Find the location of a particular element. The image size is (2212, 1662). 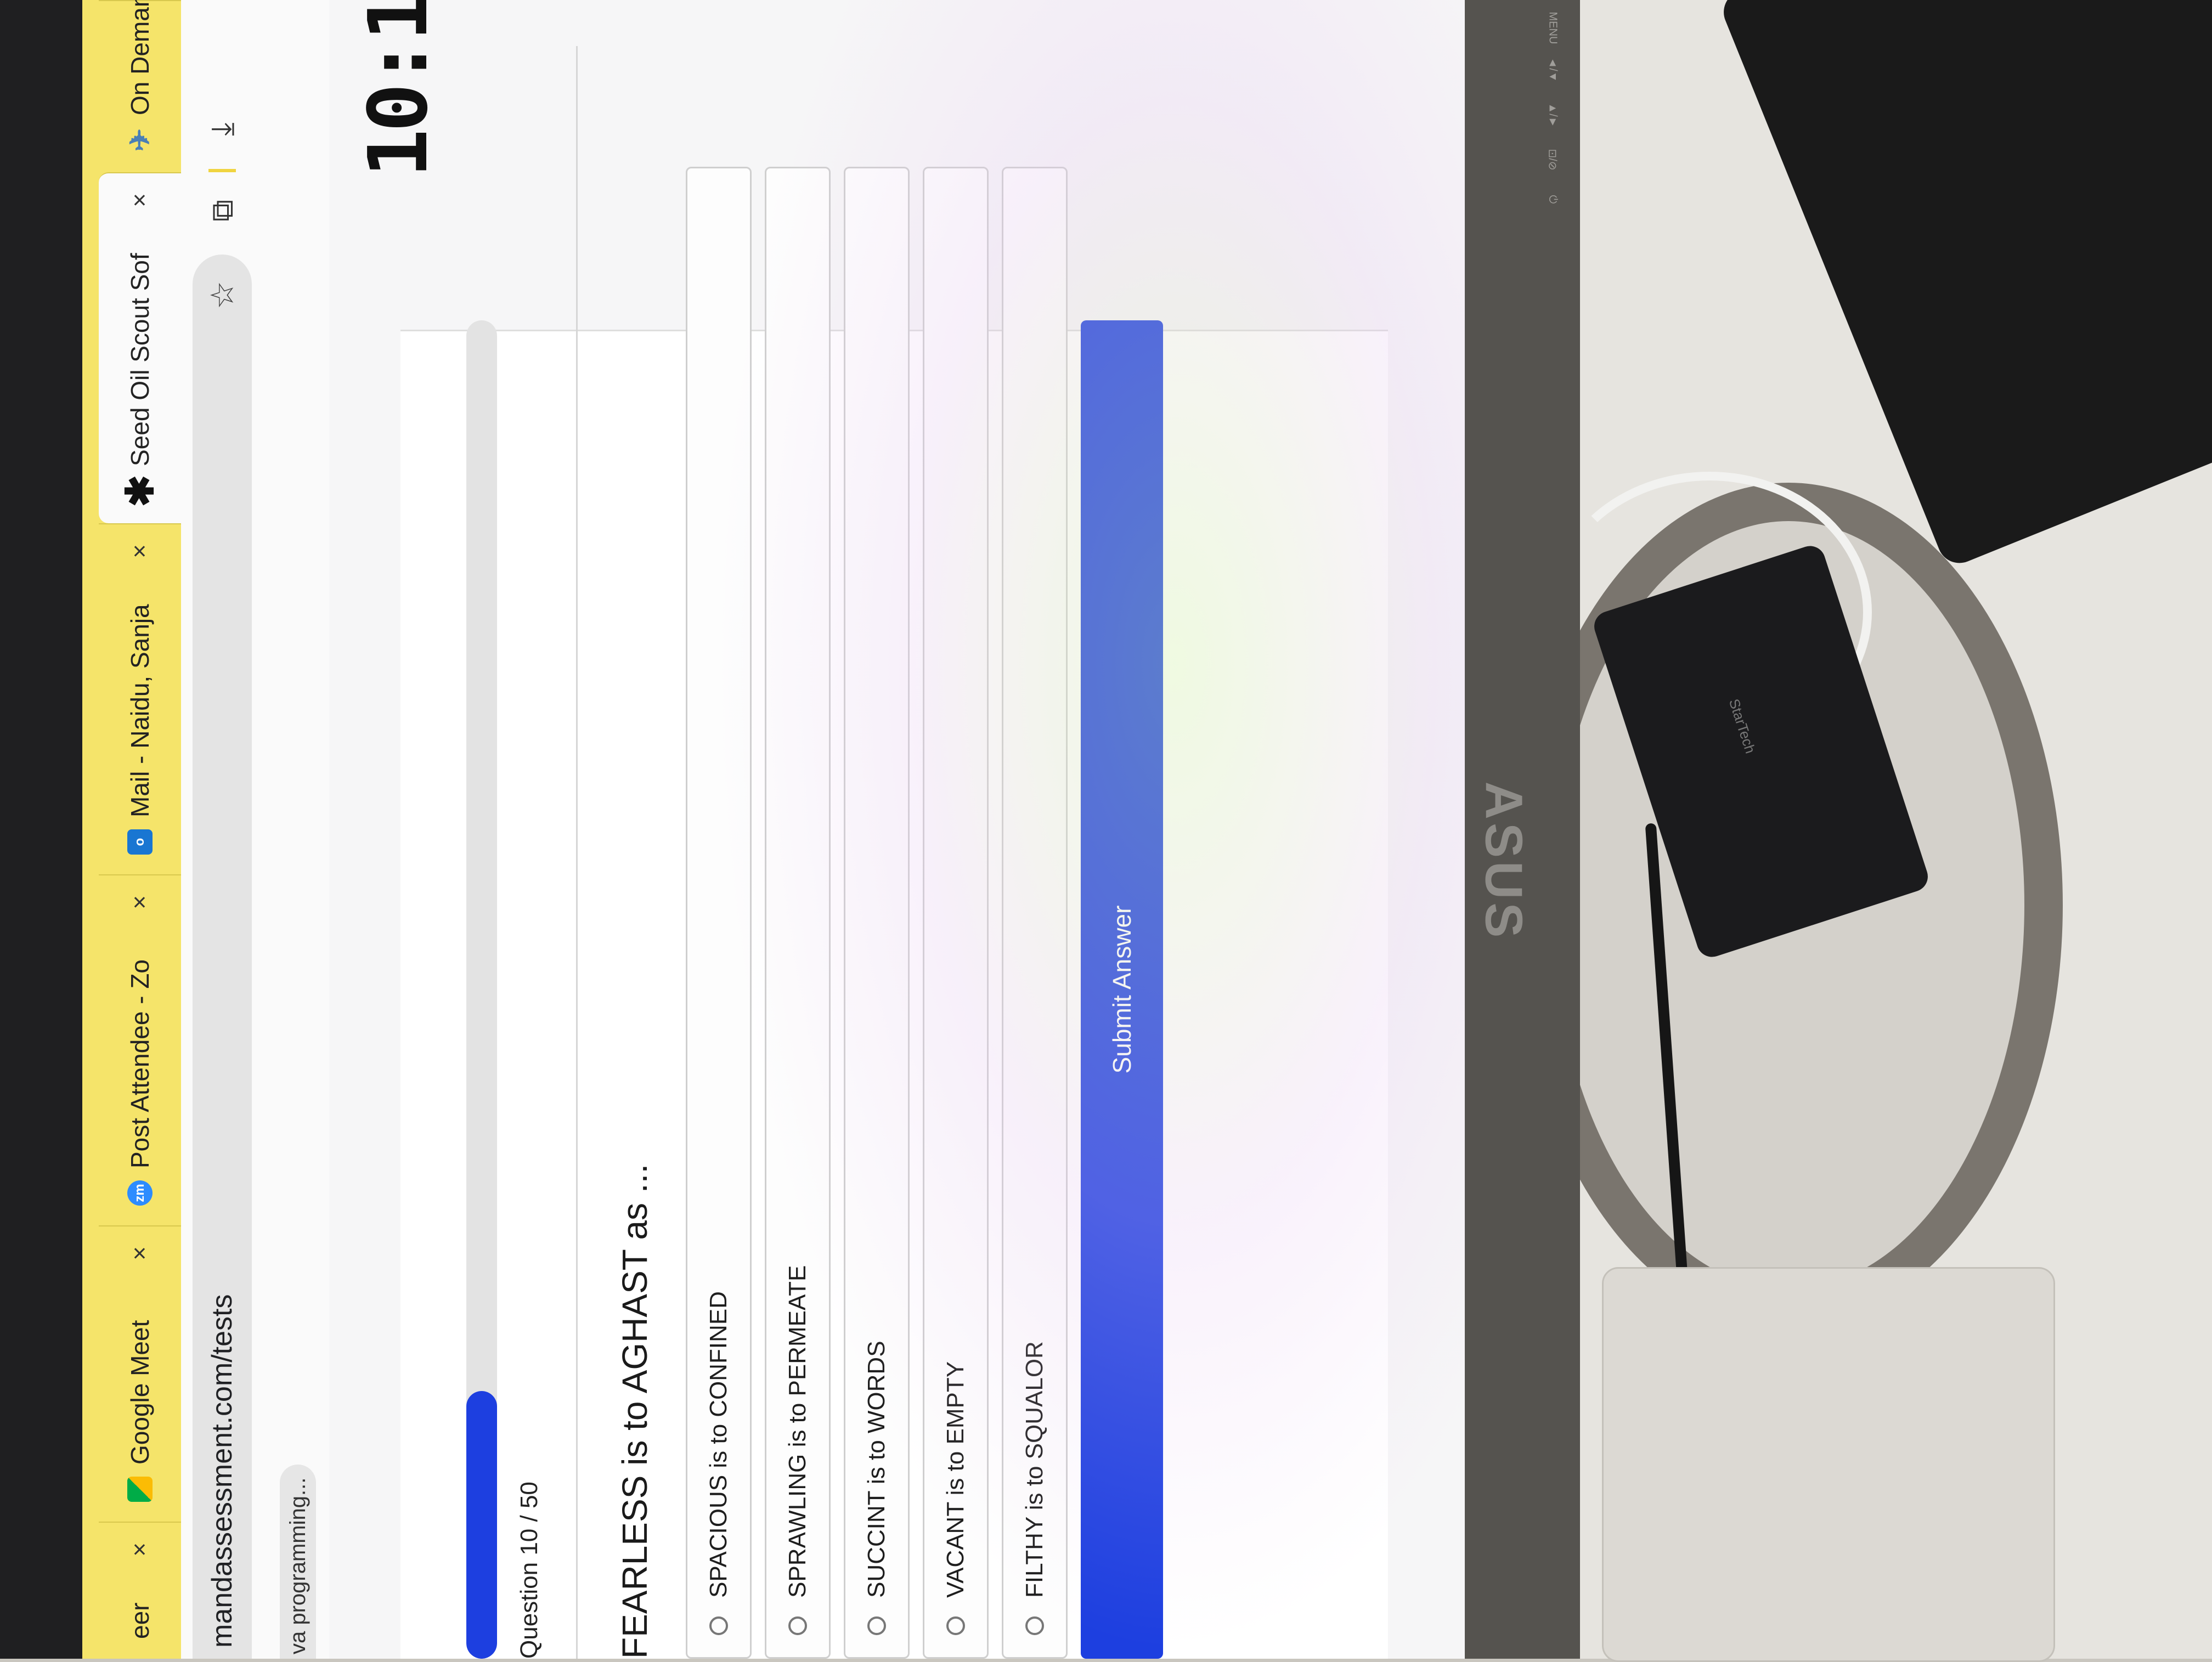

browser-toolbar: mandassessment.com/tests ☆ ⧉ ⤓ is located at coordinates (222, 829).